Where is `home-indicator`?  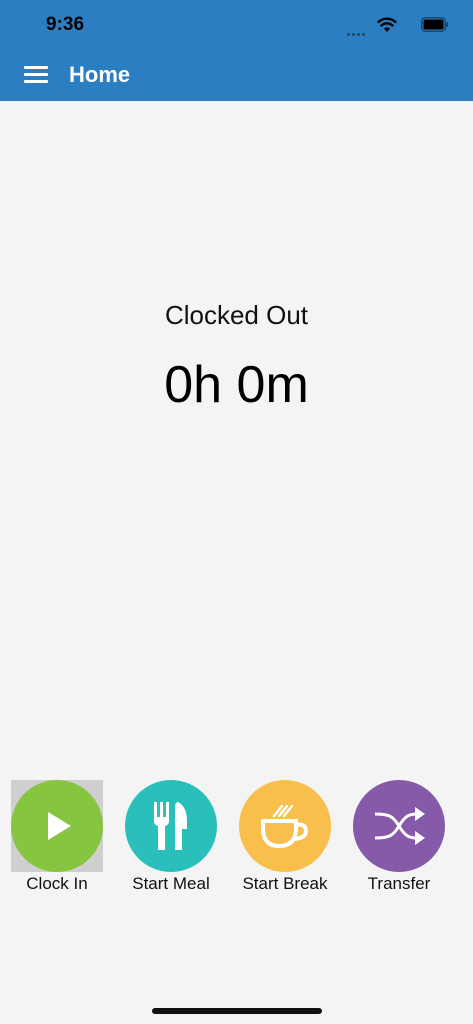
home-indicator is located at coordinates (237, 1011).